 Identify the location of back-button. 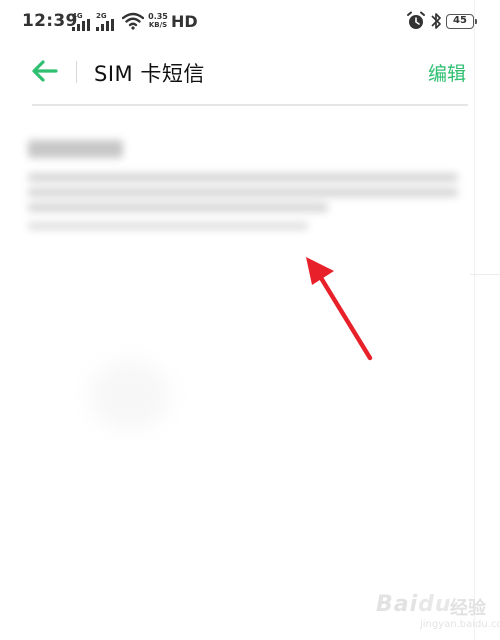
(45, 71).